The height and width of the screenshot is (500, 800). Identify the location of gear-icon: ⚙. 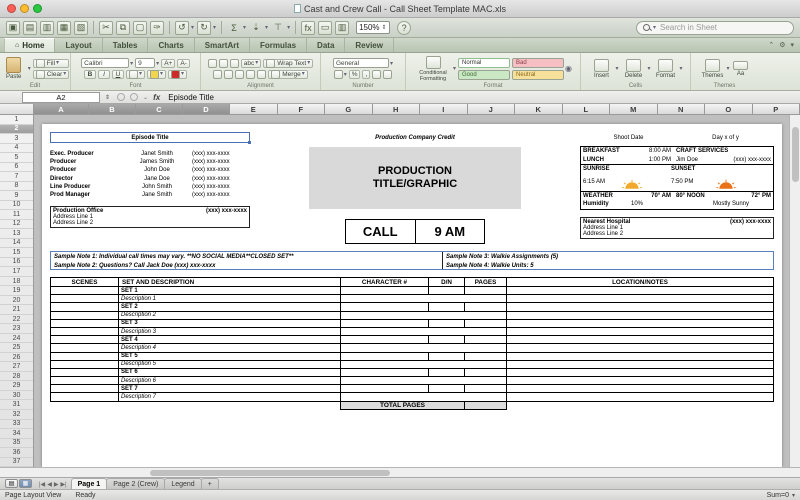
(782, 45).